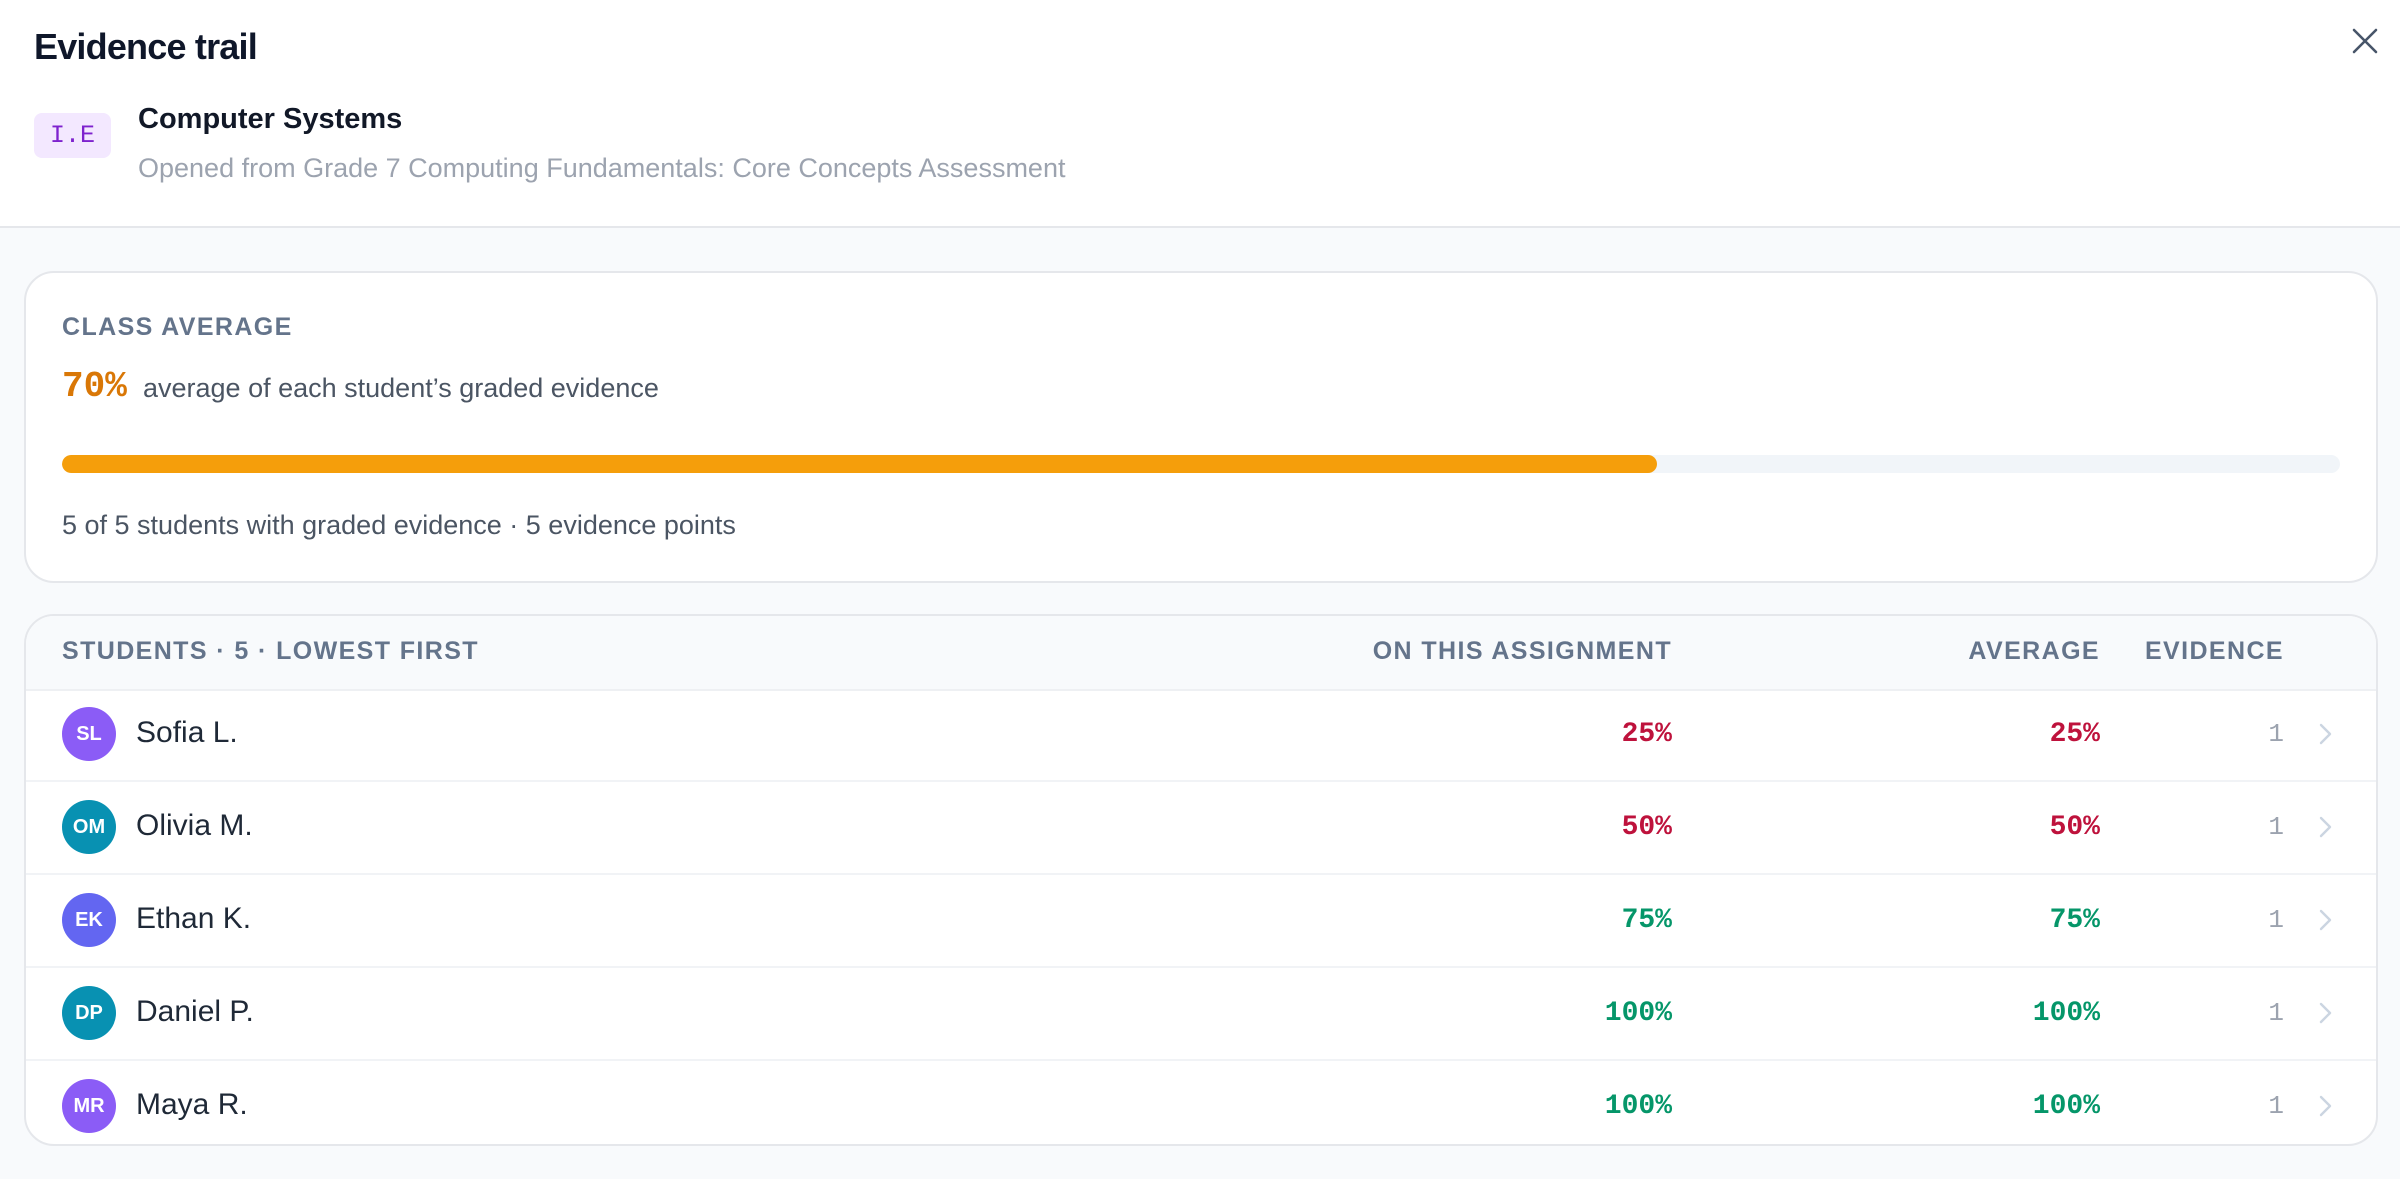 The image size is (2400, 1179). Describe the element at coordinates (1201, 828) in the screenshot. I see `student-row: OM Olivia M. 50% 50% 1` at that location.